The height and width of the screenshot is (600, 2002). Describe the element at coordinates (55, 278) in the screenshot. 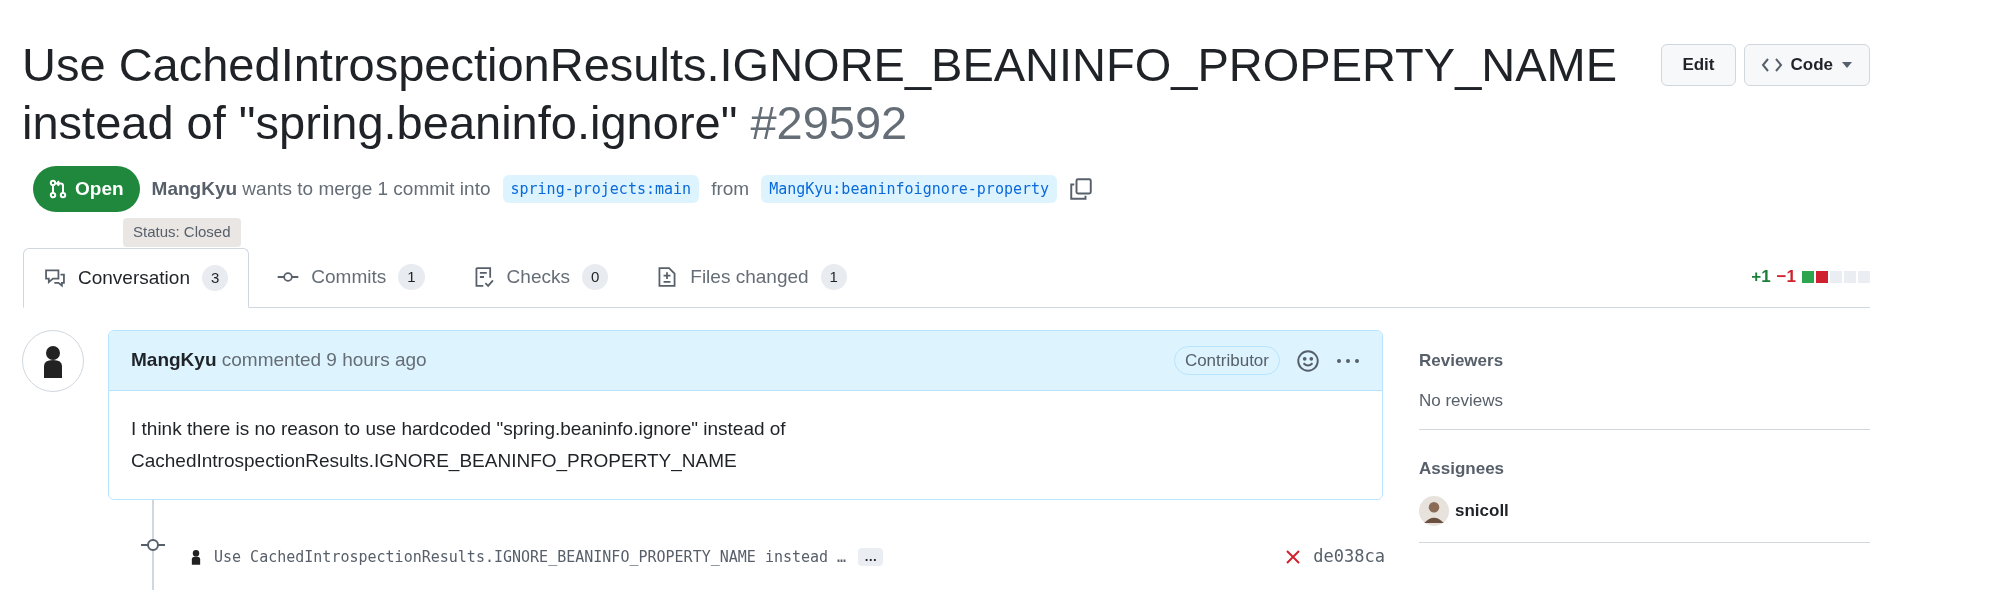

I see `speech-bubbles-icon` at that location.